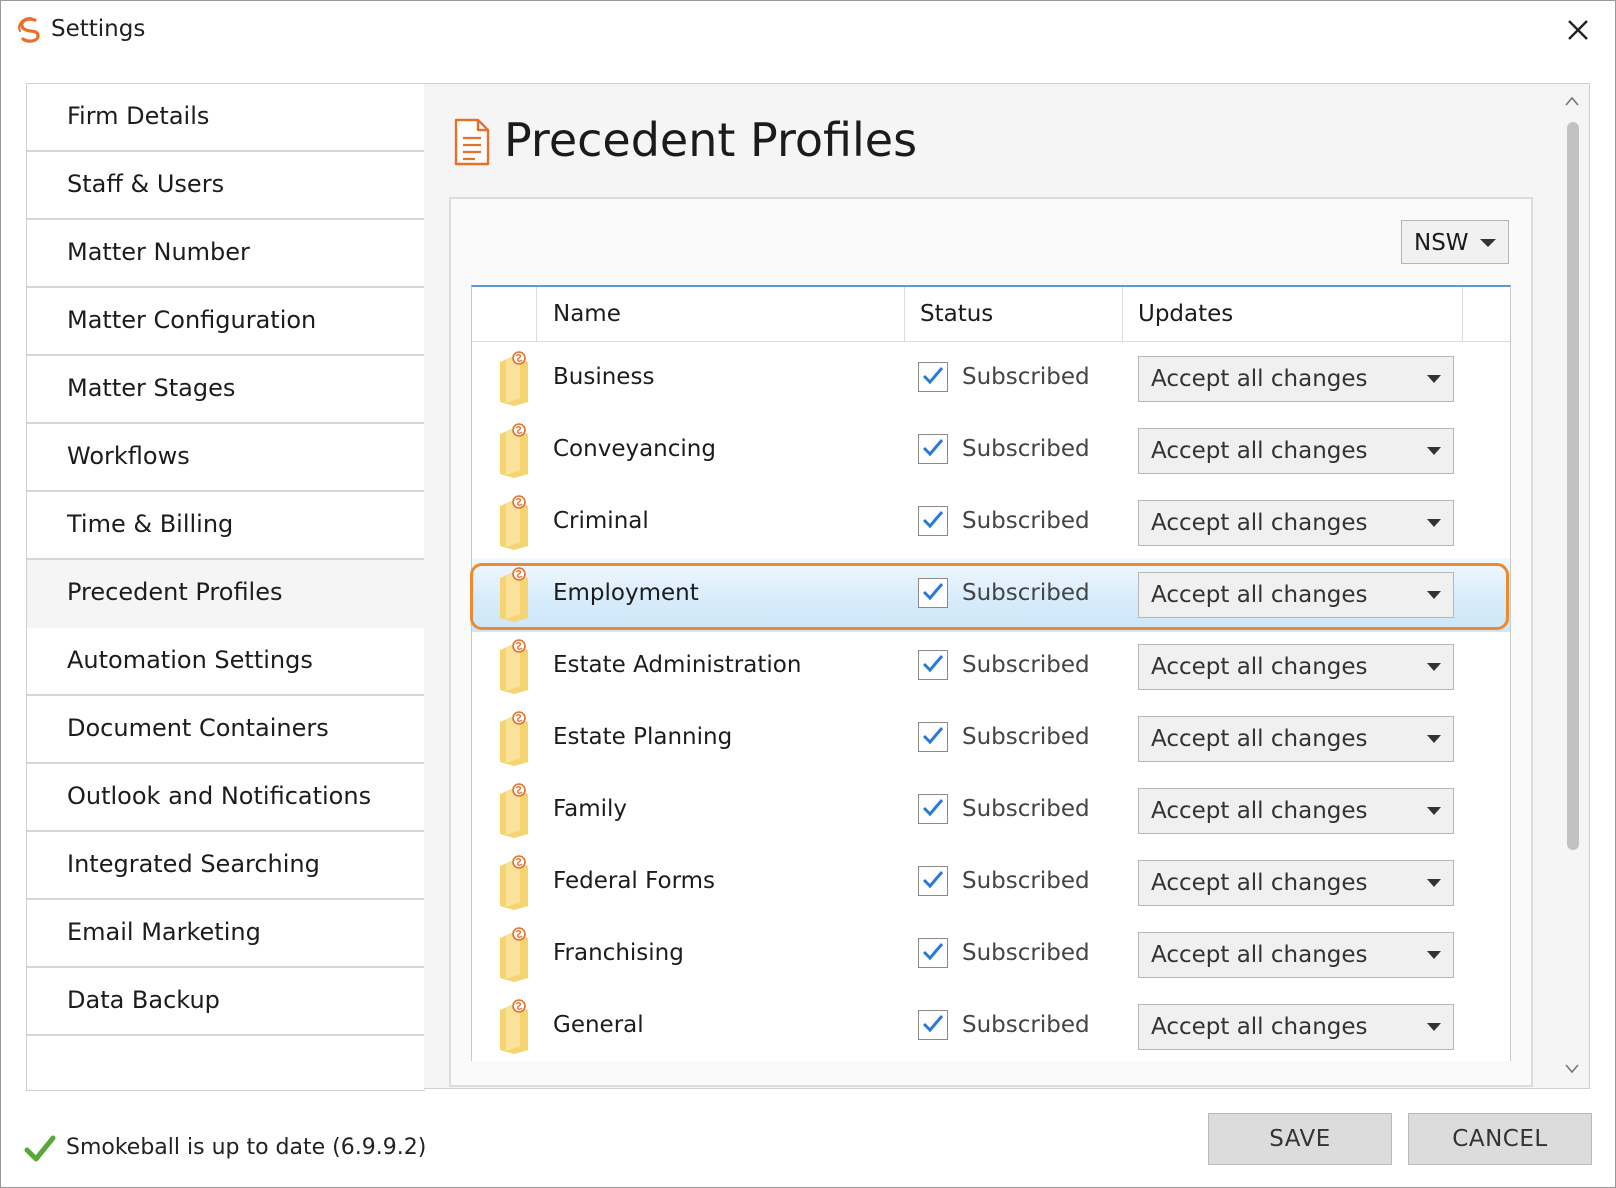 The height and width of the screenshot is (1188, 1616). Describe the element at coordinates (164, 932) in the screenshot. I see `sidebar-item-label: Email Marketing` at that location.